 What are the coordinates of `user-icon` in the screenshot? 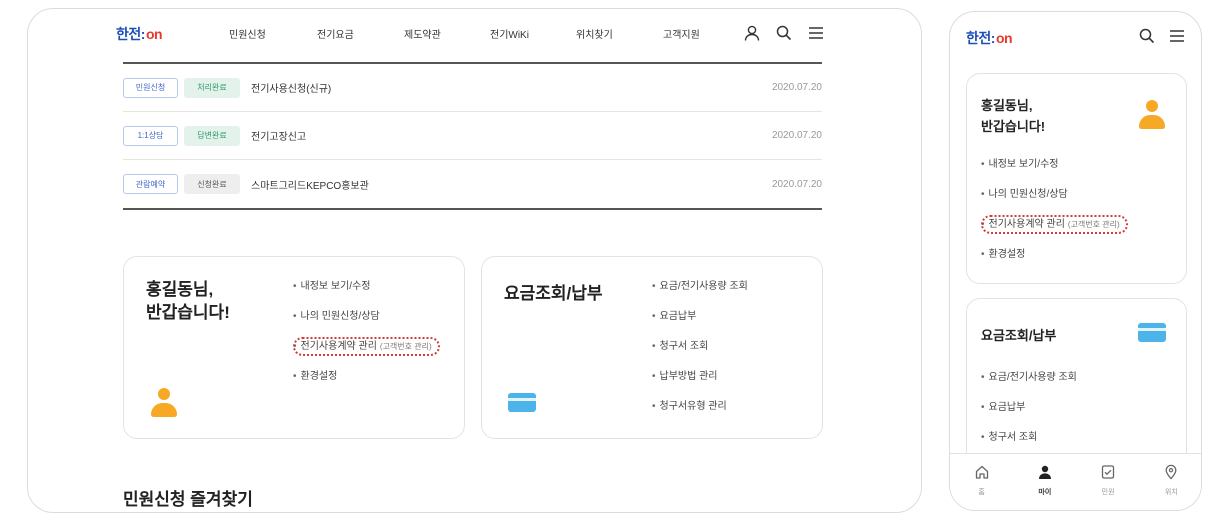 It's located at (752, 33).